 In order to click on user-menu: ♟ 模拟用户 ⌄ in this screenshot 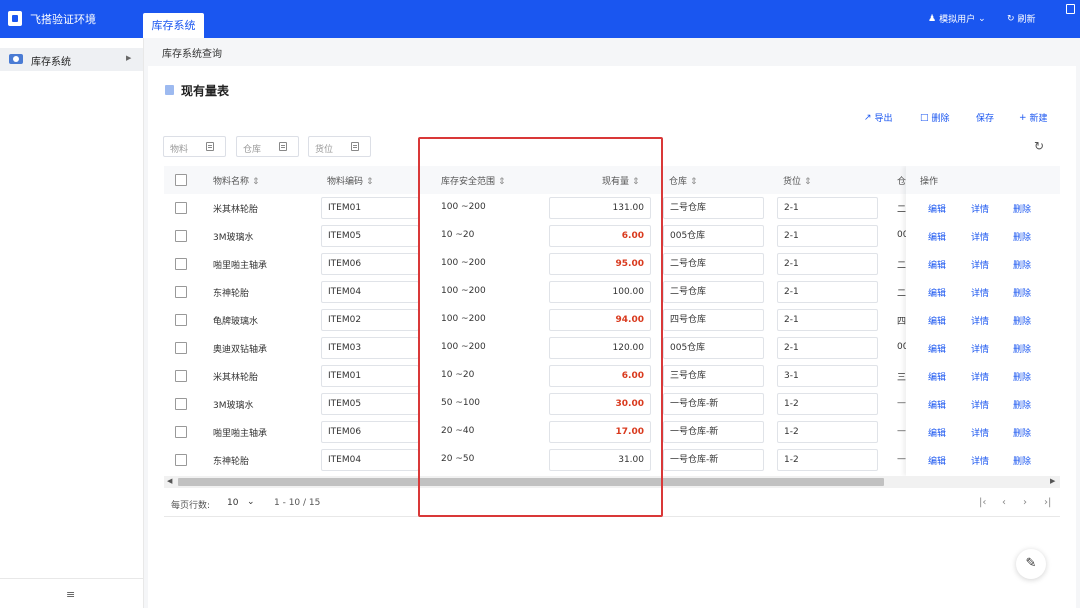, I will do `click(957, 19)`.